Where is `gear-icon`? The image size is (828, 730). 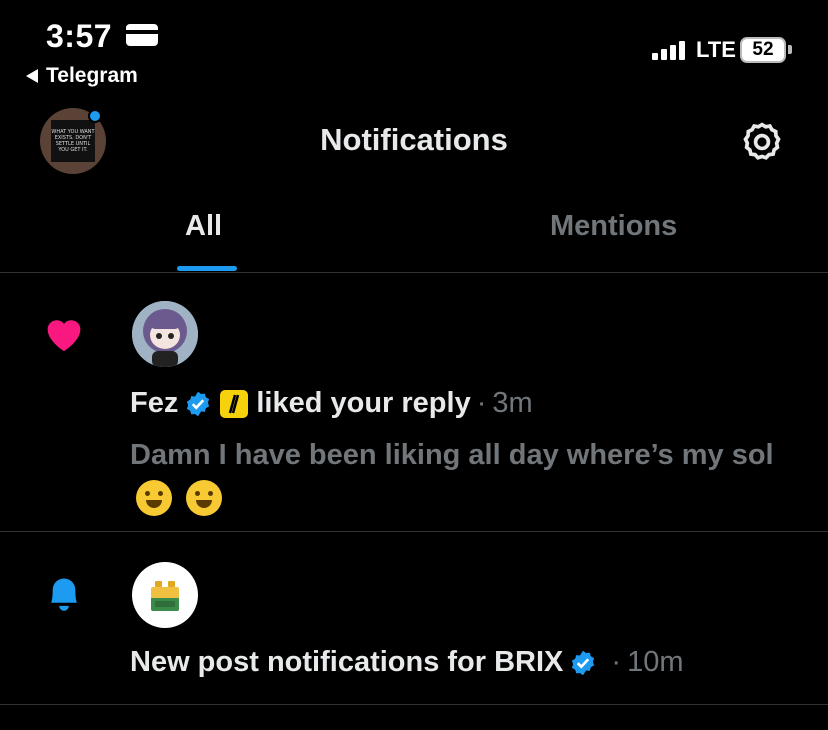
gear-icon is located at coordinates (762, 142).